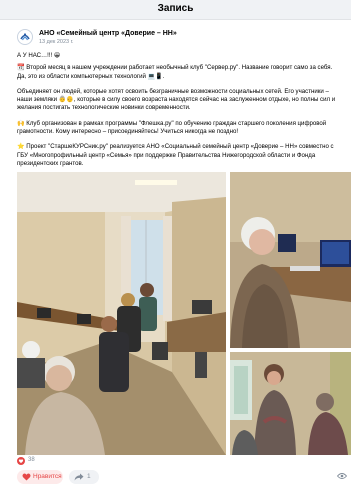 This screenshot has width=351, height=487. I want to click on like-button: Нравится, so click(40, 477).